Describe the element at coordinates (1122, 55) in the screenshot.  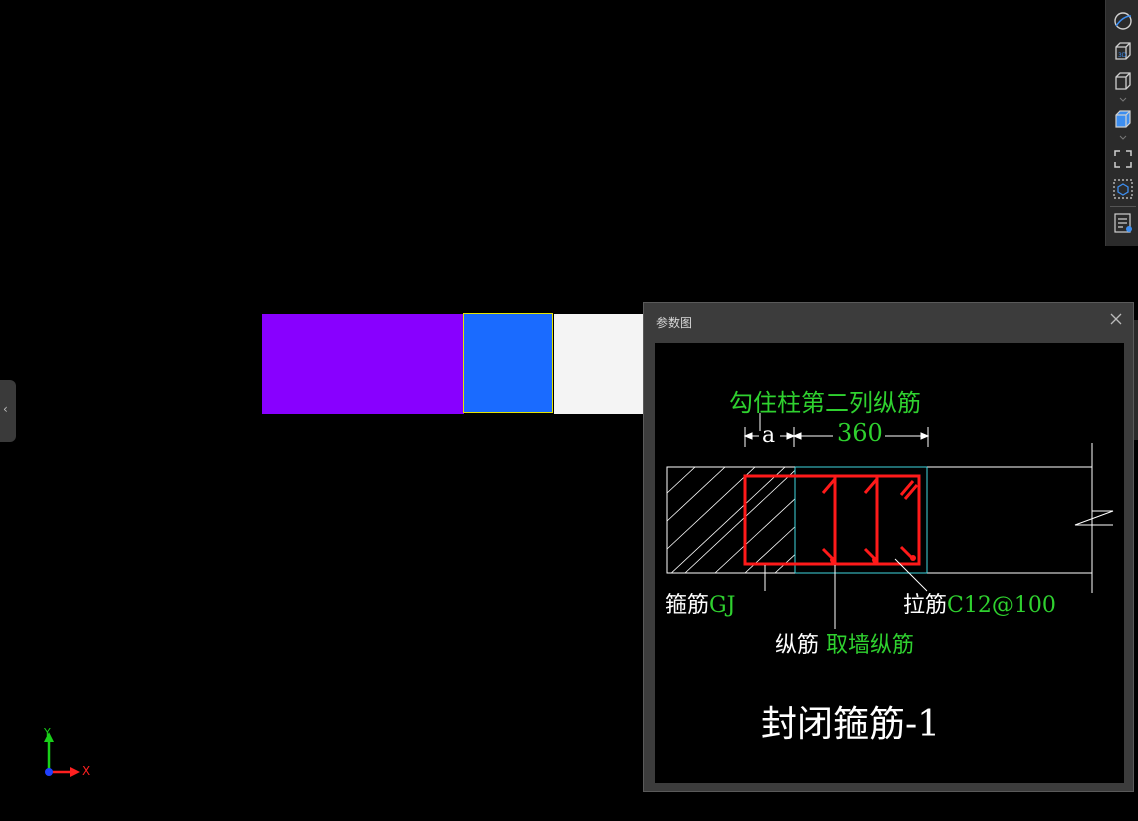
I see `svg-text: 3D` at that location.